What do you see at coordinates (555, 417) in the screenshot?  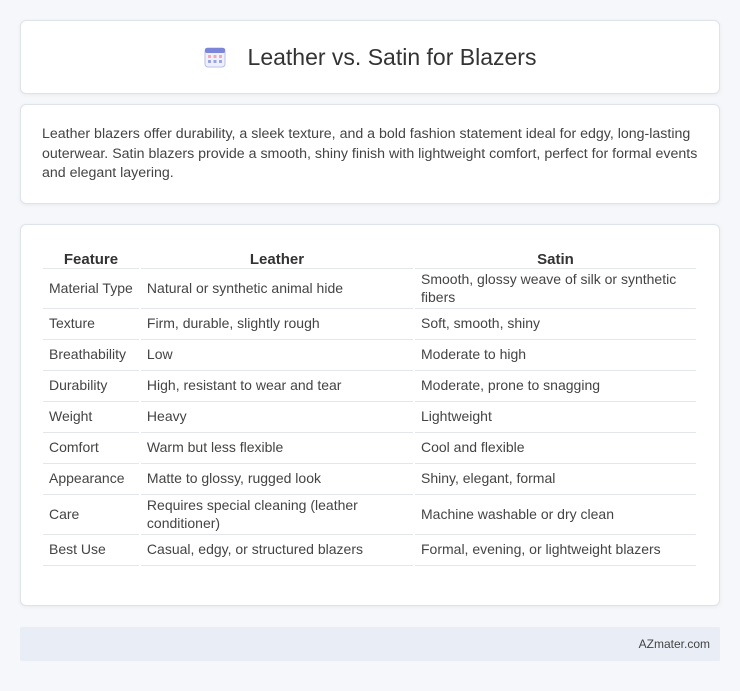 I see `cell-satin: Lightweight` at bounding box center [555, 417].